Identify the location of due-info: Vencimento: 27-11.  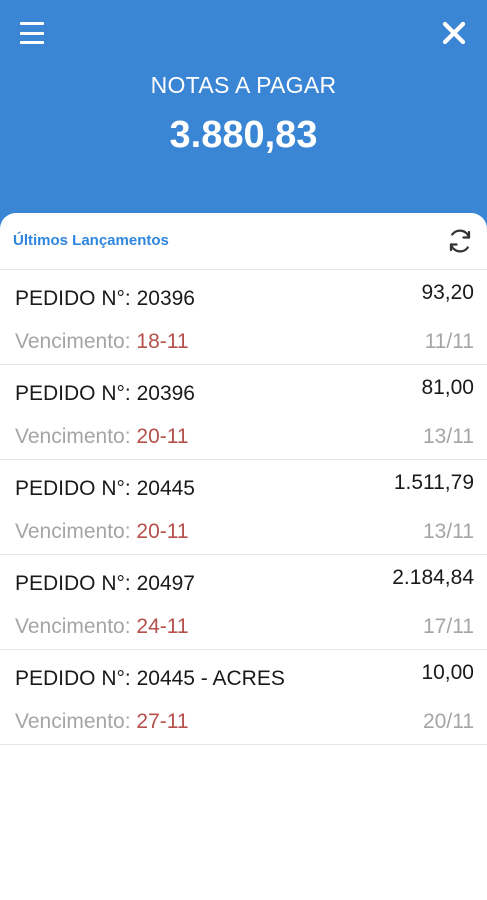
(102, 722).